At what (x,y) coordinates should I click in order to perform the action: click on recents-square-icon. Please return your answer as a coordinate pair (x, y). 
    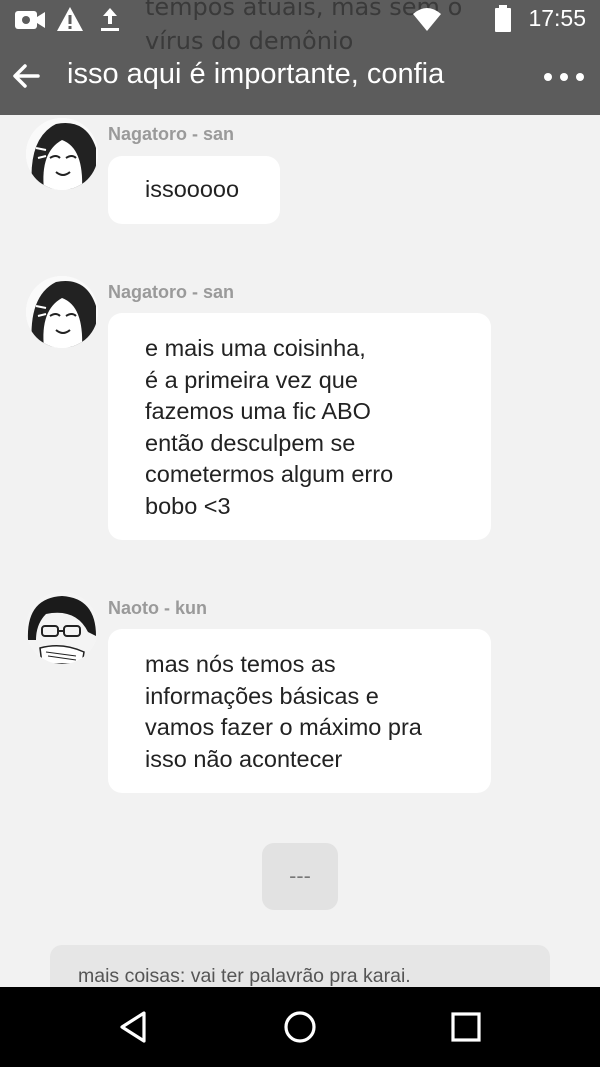
    Looking at the image, I should click on (466, 1027).